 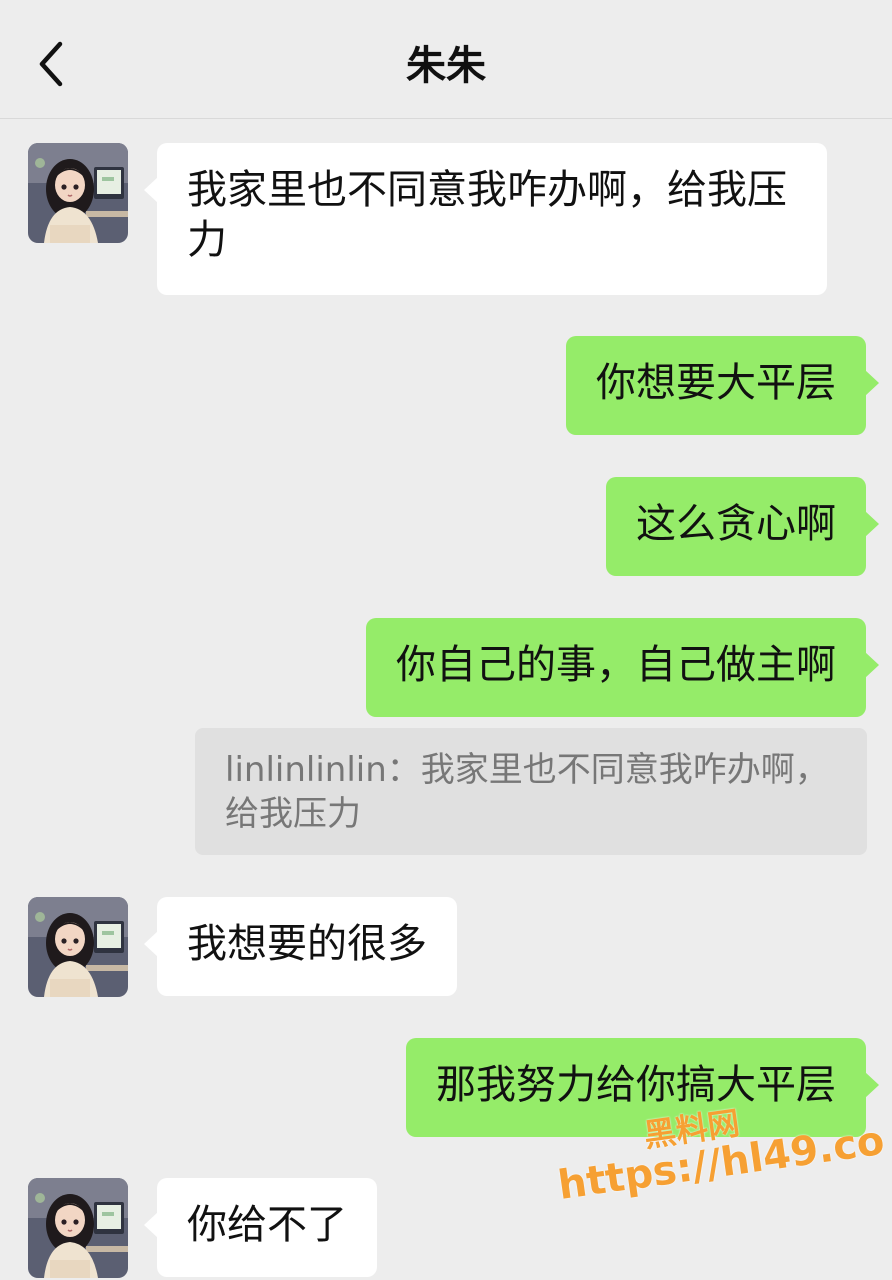 I want to click on quoted-message: linlinlinlin：我家里也不同意我咋办啊，给我压力, so click(x=531, y=791).